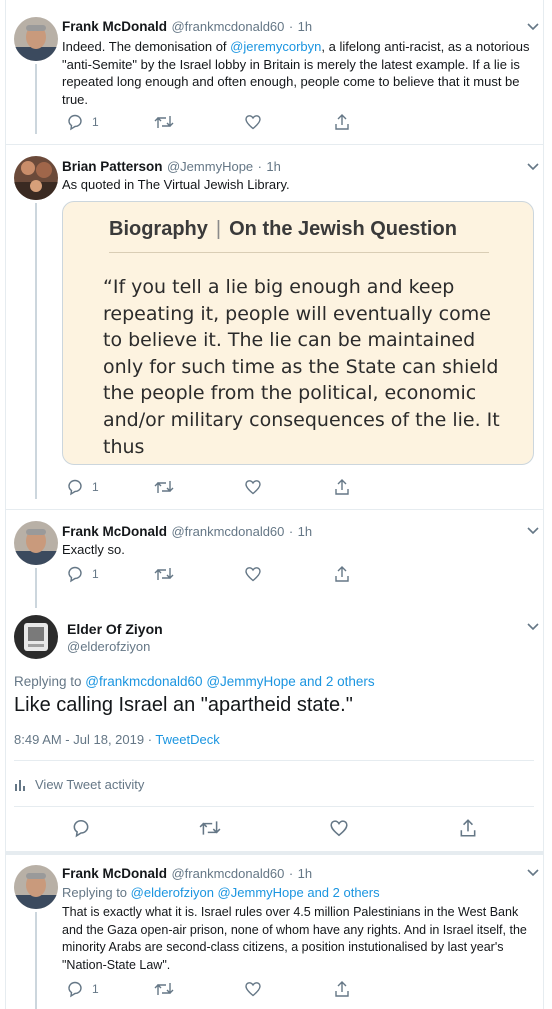 This screenshot has width=552, height=1009. What do you see at coordinates (93, 549) in the screenshot?
I see `tweet-text: Exactly so.` at bounding box center [93, 549].